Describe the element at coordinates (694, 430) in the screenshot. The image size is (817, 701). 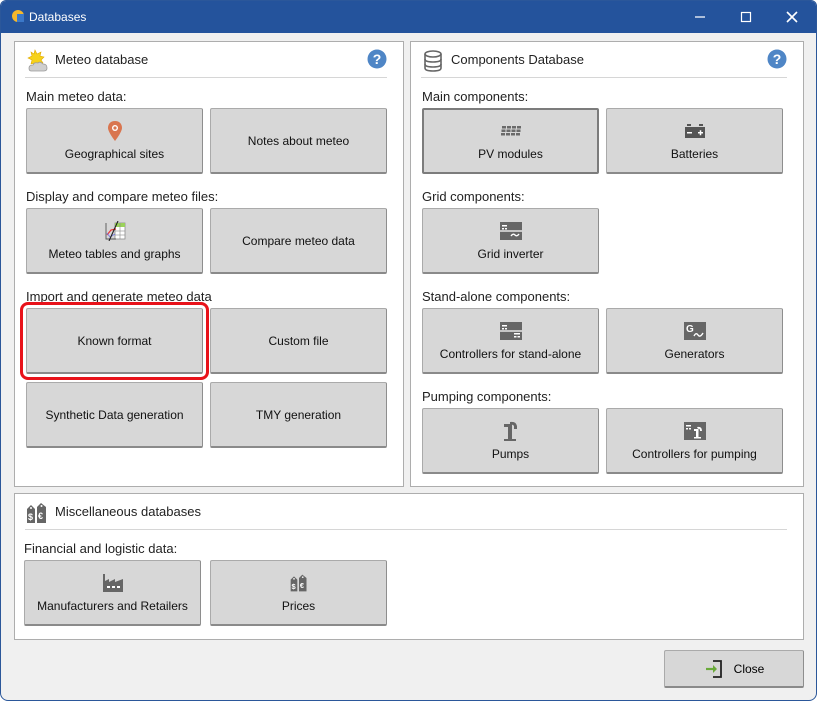
I see `pump-controller-icon` at that location.